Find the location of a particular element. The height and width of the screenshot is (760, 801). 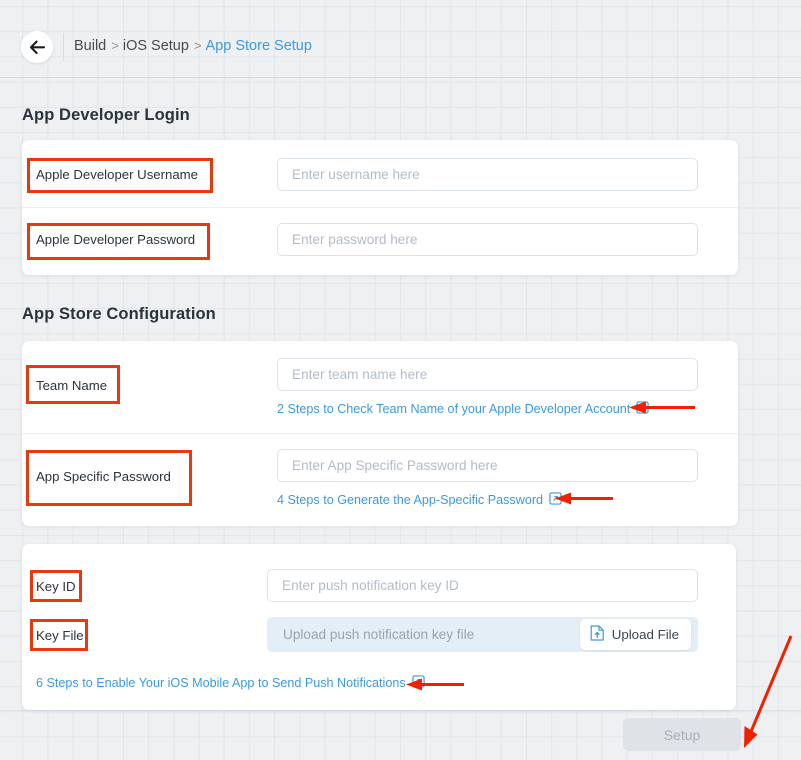

team-name-input is located at coordinates (487, 374).